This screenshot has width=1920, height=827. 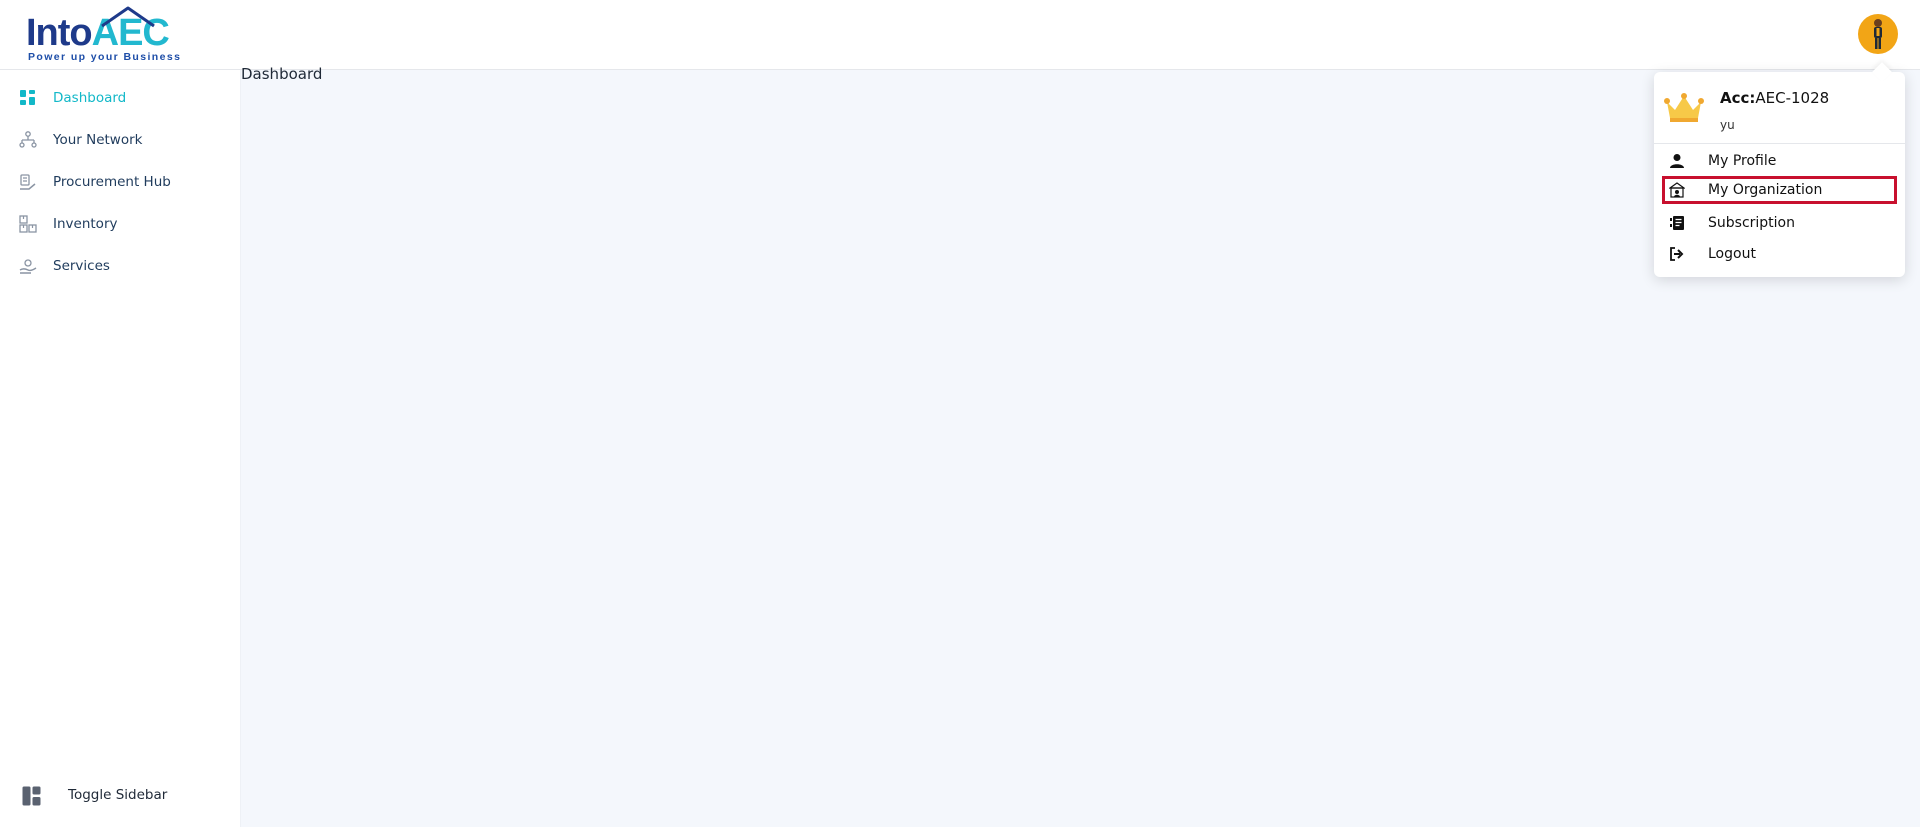 I want to click on menu-item-subscription: Subscription, so click(x=1779, y=223).